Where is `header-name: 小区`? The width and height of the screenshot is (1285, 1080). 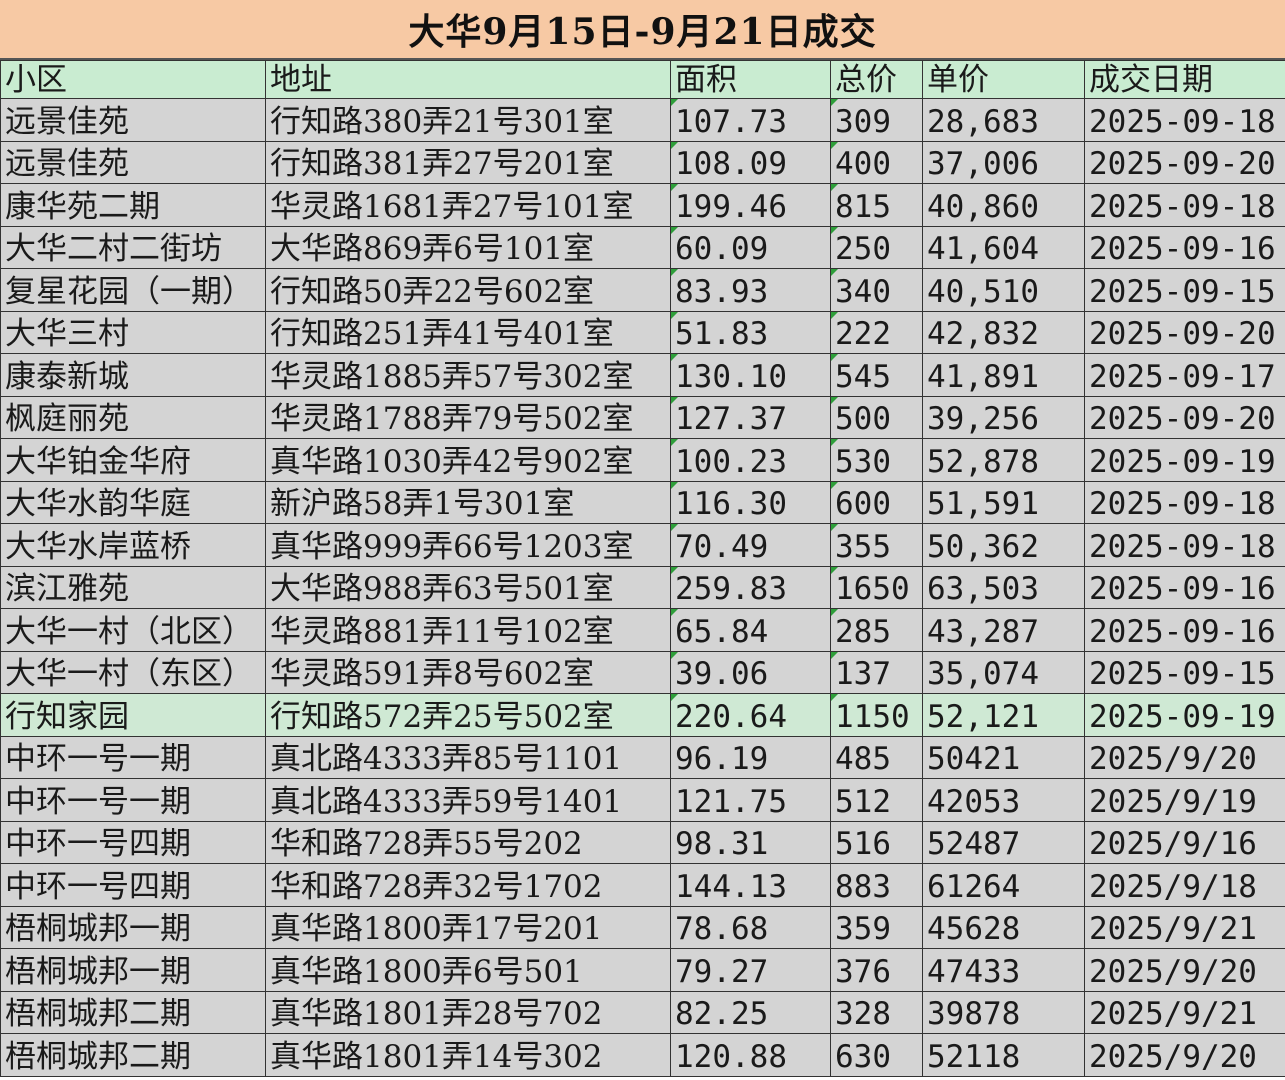 header-name: 小区 is located at coordinates (133, 79).